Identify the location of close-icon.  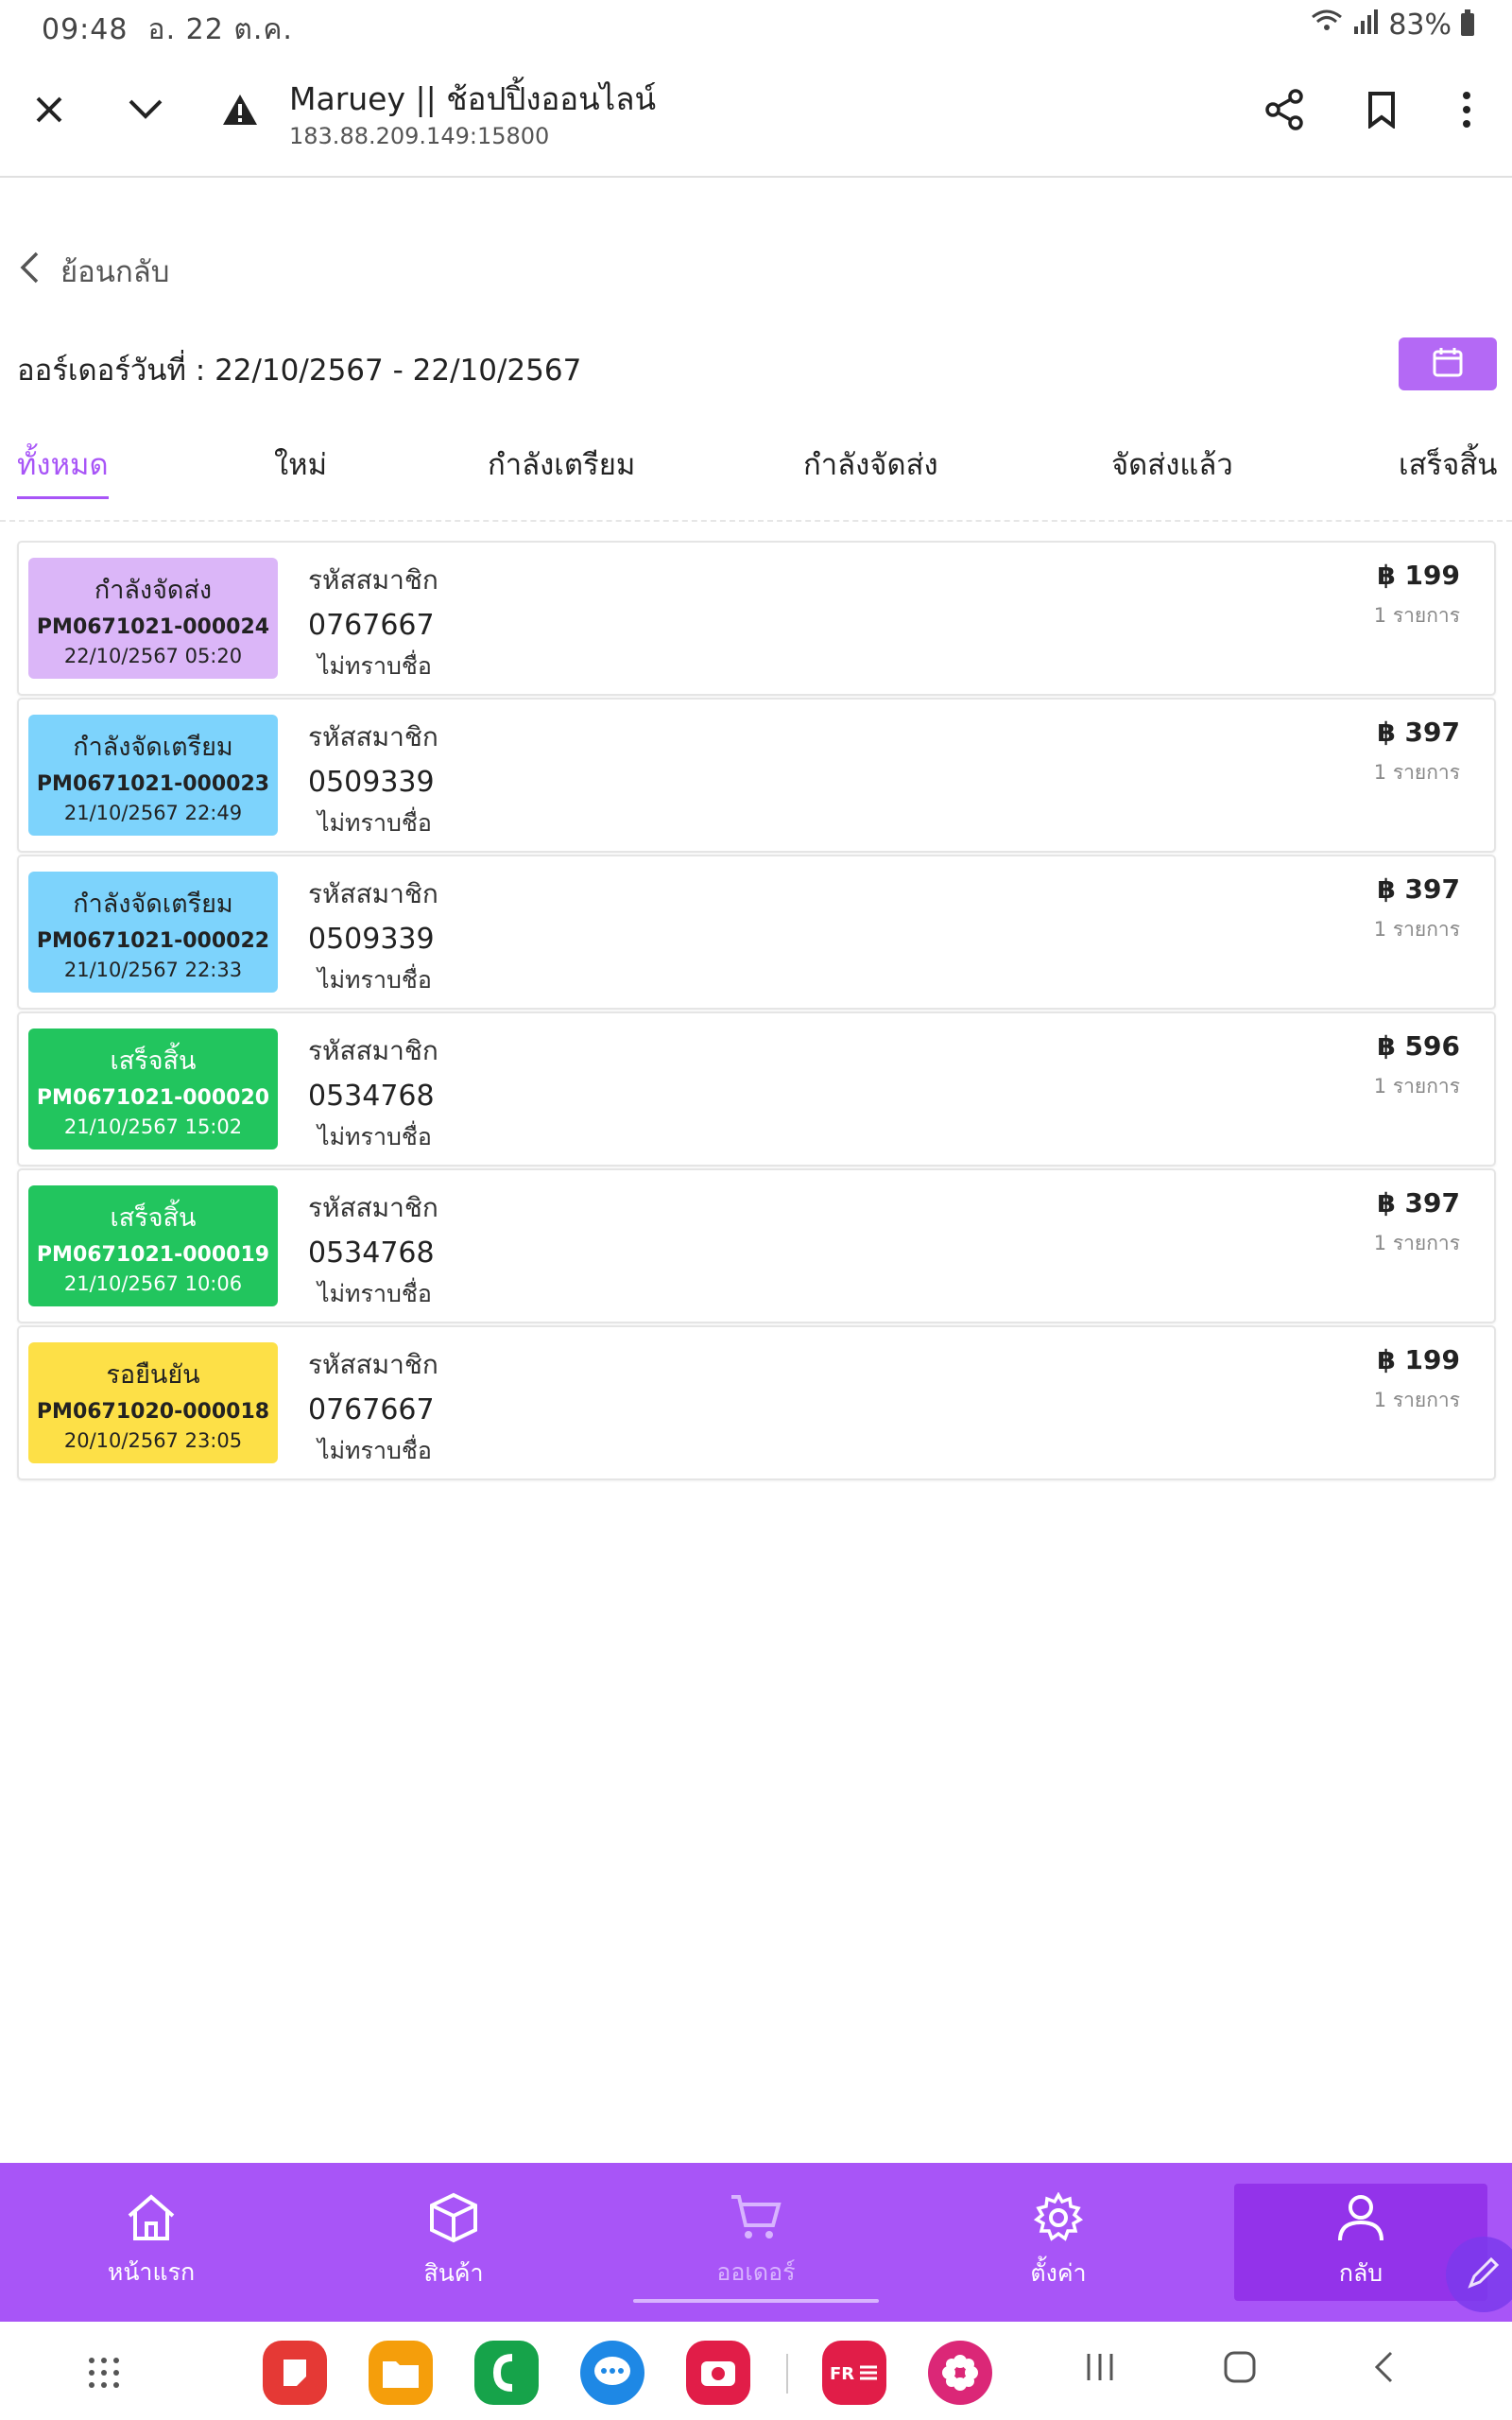
(49, 109).